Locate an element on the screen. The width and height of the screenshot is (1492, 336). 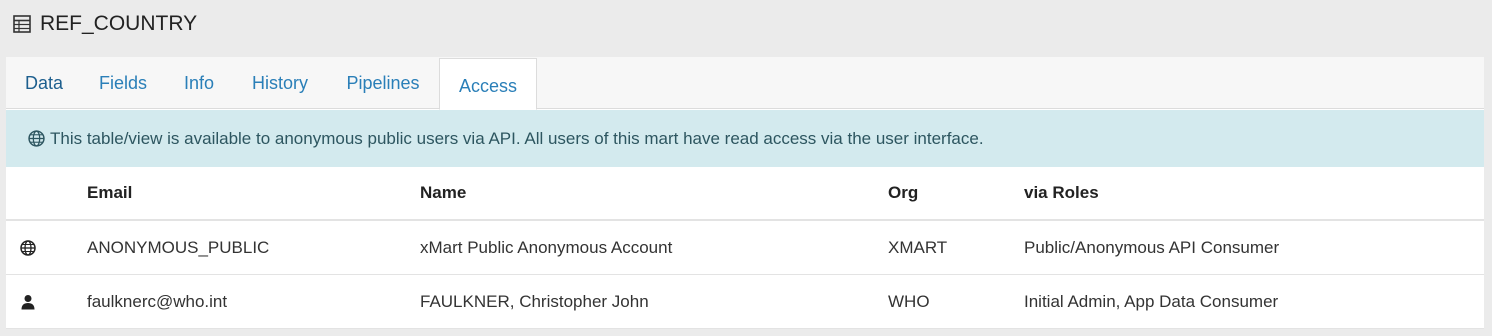
tab-pipelines: Pipelines is located at coordinates (383, 83).